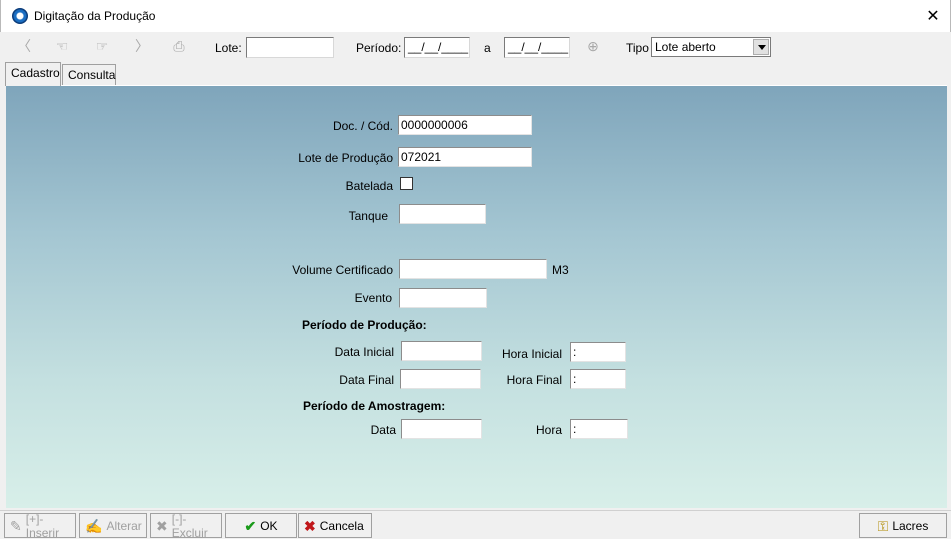 The image size is (951, 539). I want to click on lacres-button: ⚿ Lacres, so click(903, 525).